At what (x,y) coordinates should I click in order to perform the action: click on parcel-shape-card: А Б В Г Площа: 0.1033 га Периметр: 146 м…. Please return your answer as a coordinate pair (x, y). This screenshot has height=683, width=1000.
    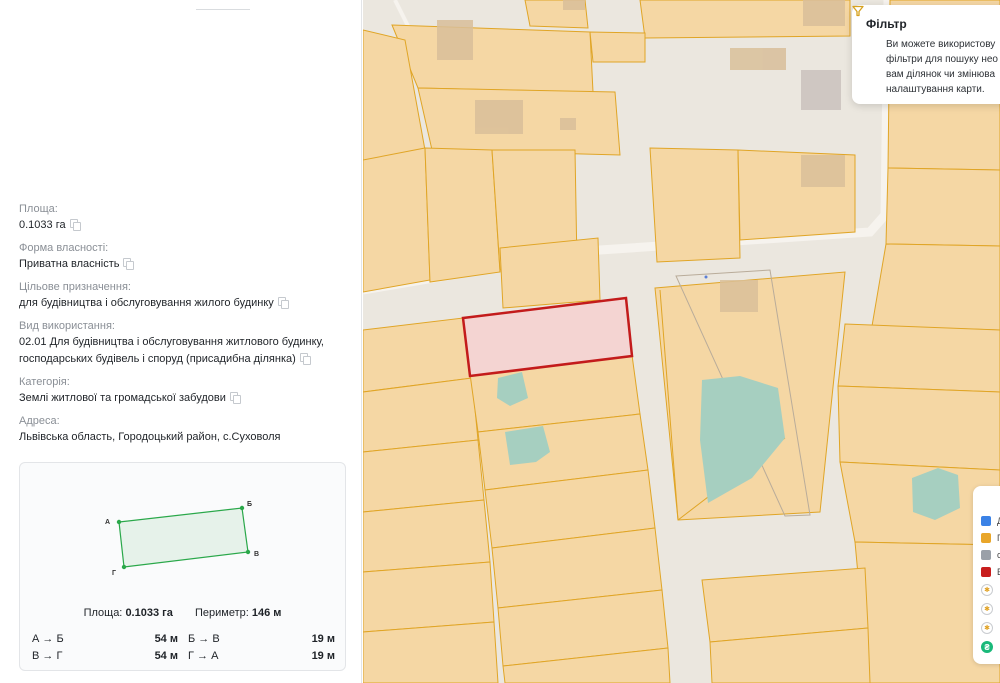
    Looking at the image, I should click on (182, 566).